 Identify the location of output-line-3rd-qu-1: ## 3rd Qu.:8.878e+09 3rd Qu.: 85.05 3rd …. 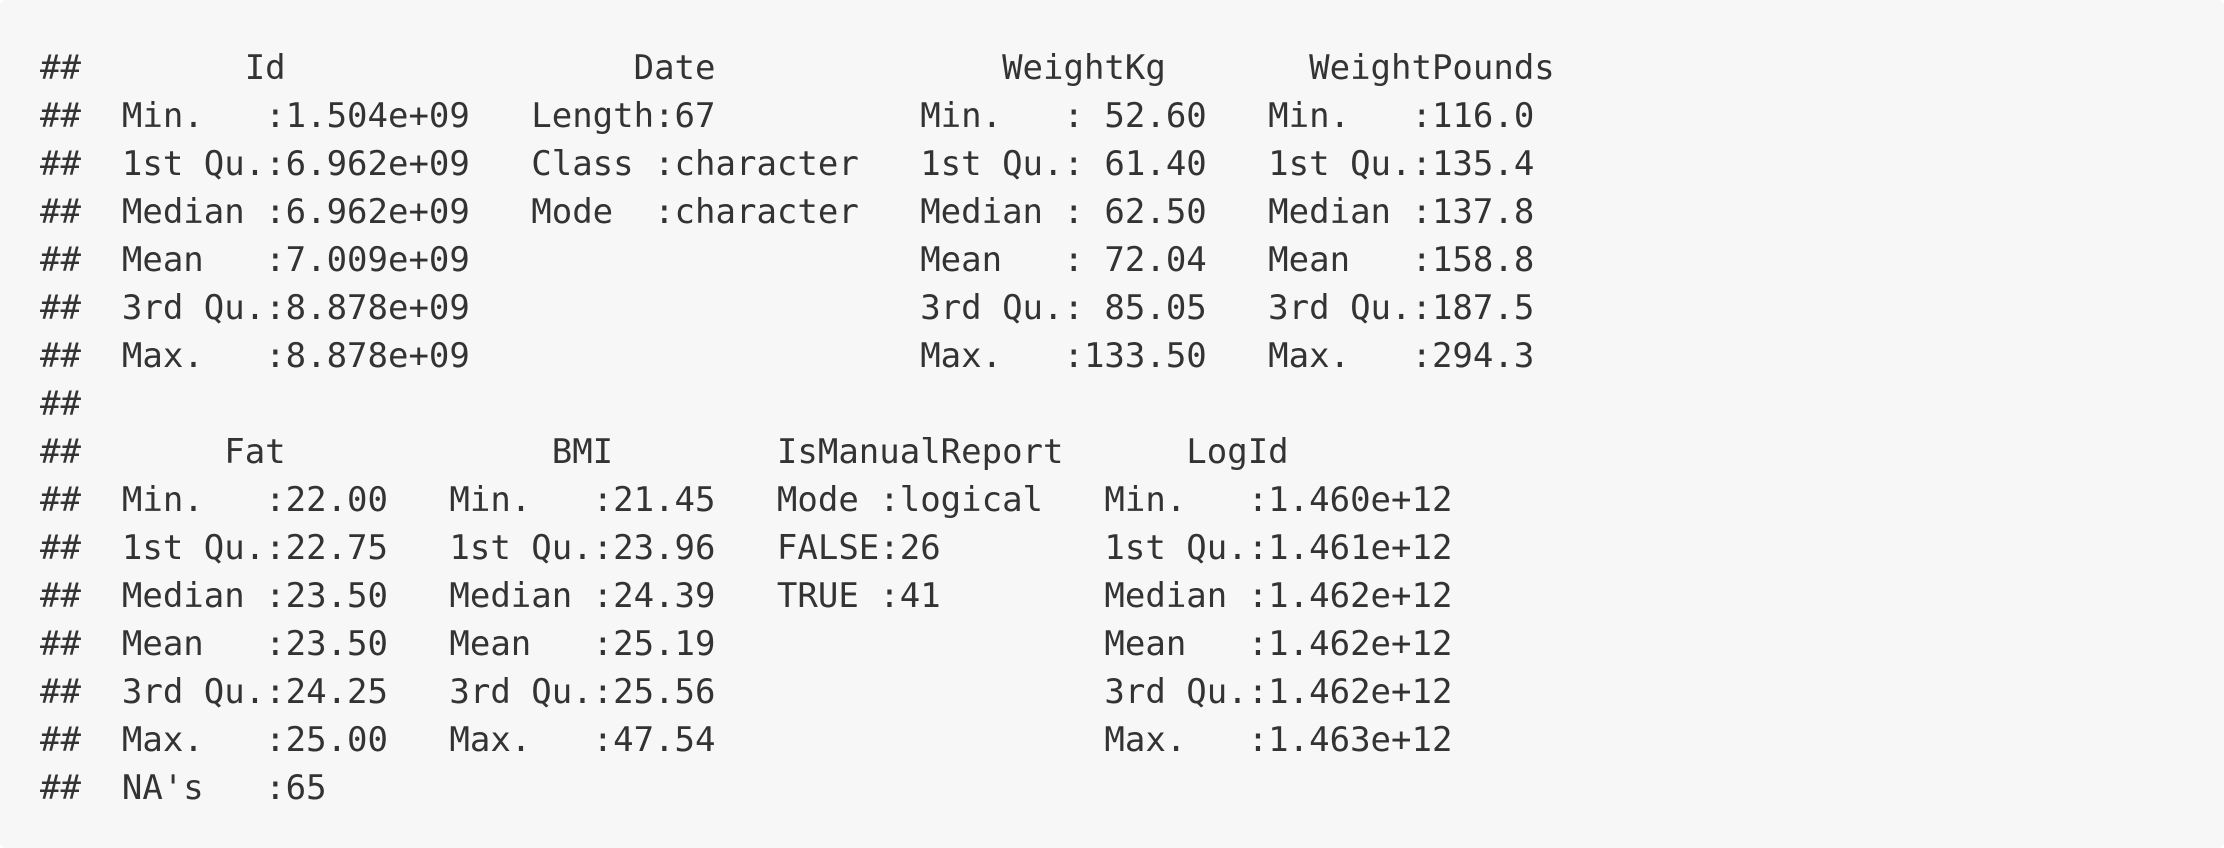
(808, 308).